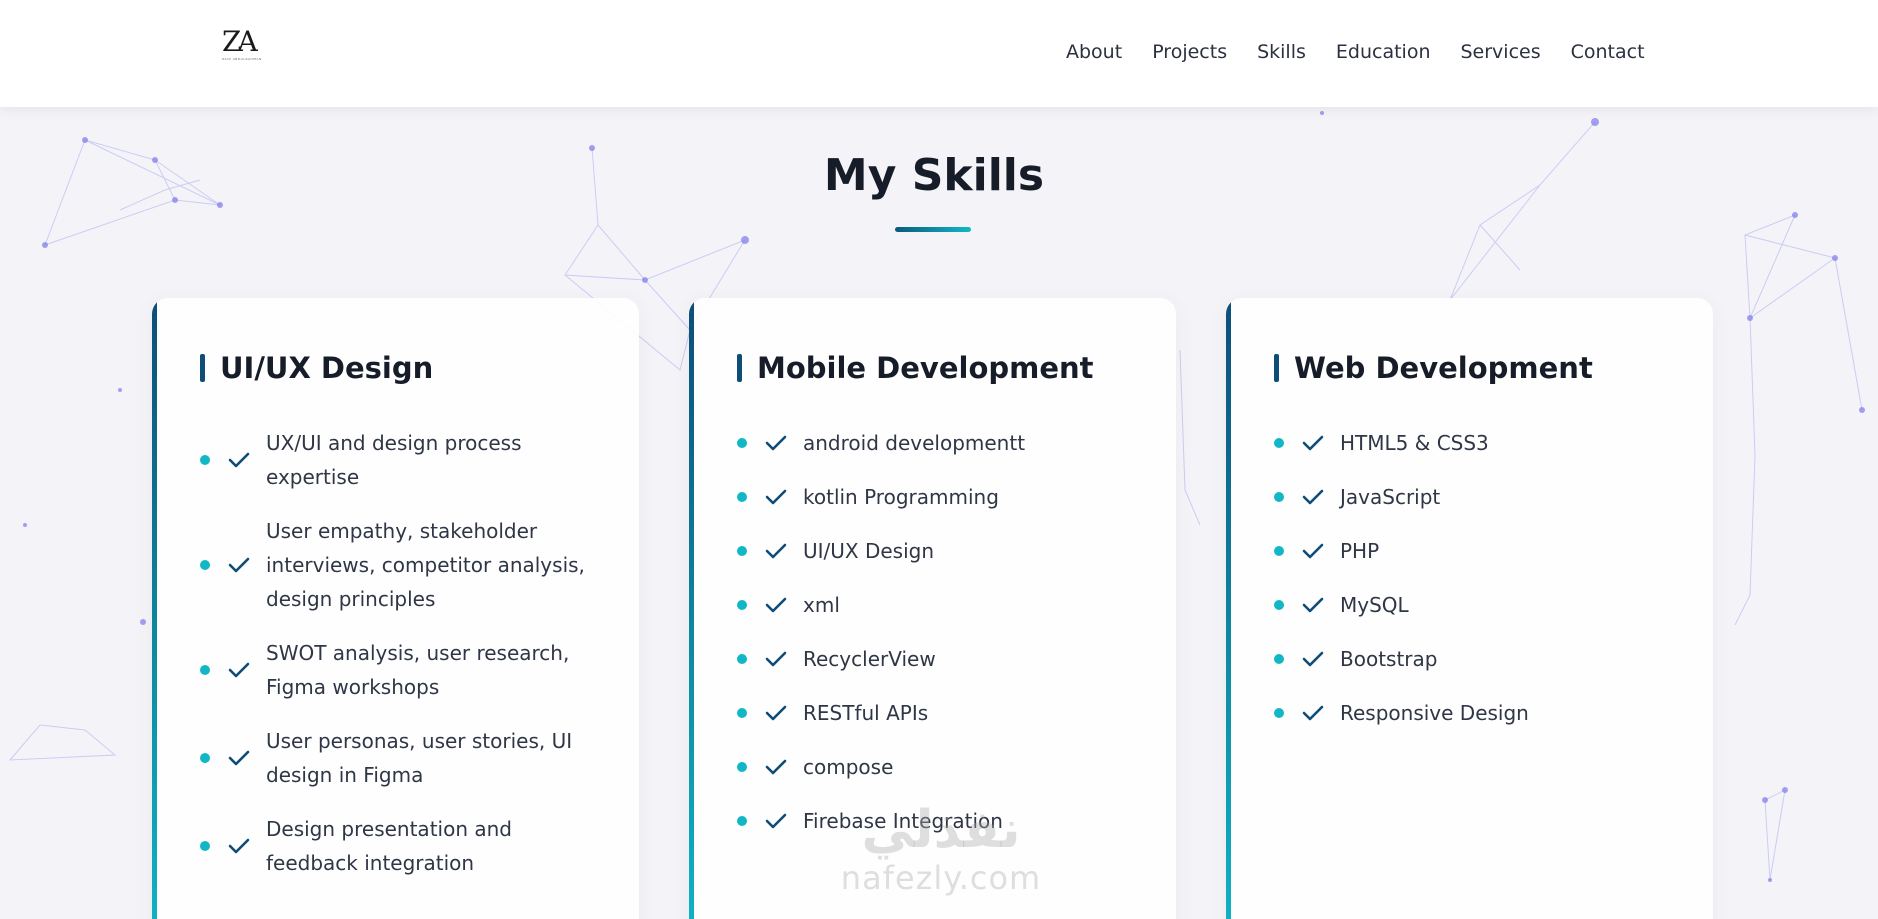 Image resolution: width=1878 pixels, height=919 pixels. I want to click on list-item: kotlin Programming, so click(942, 497).